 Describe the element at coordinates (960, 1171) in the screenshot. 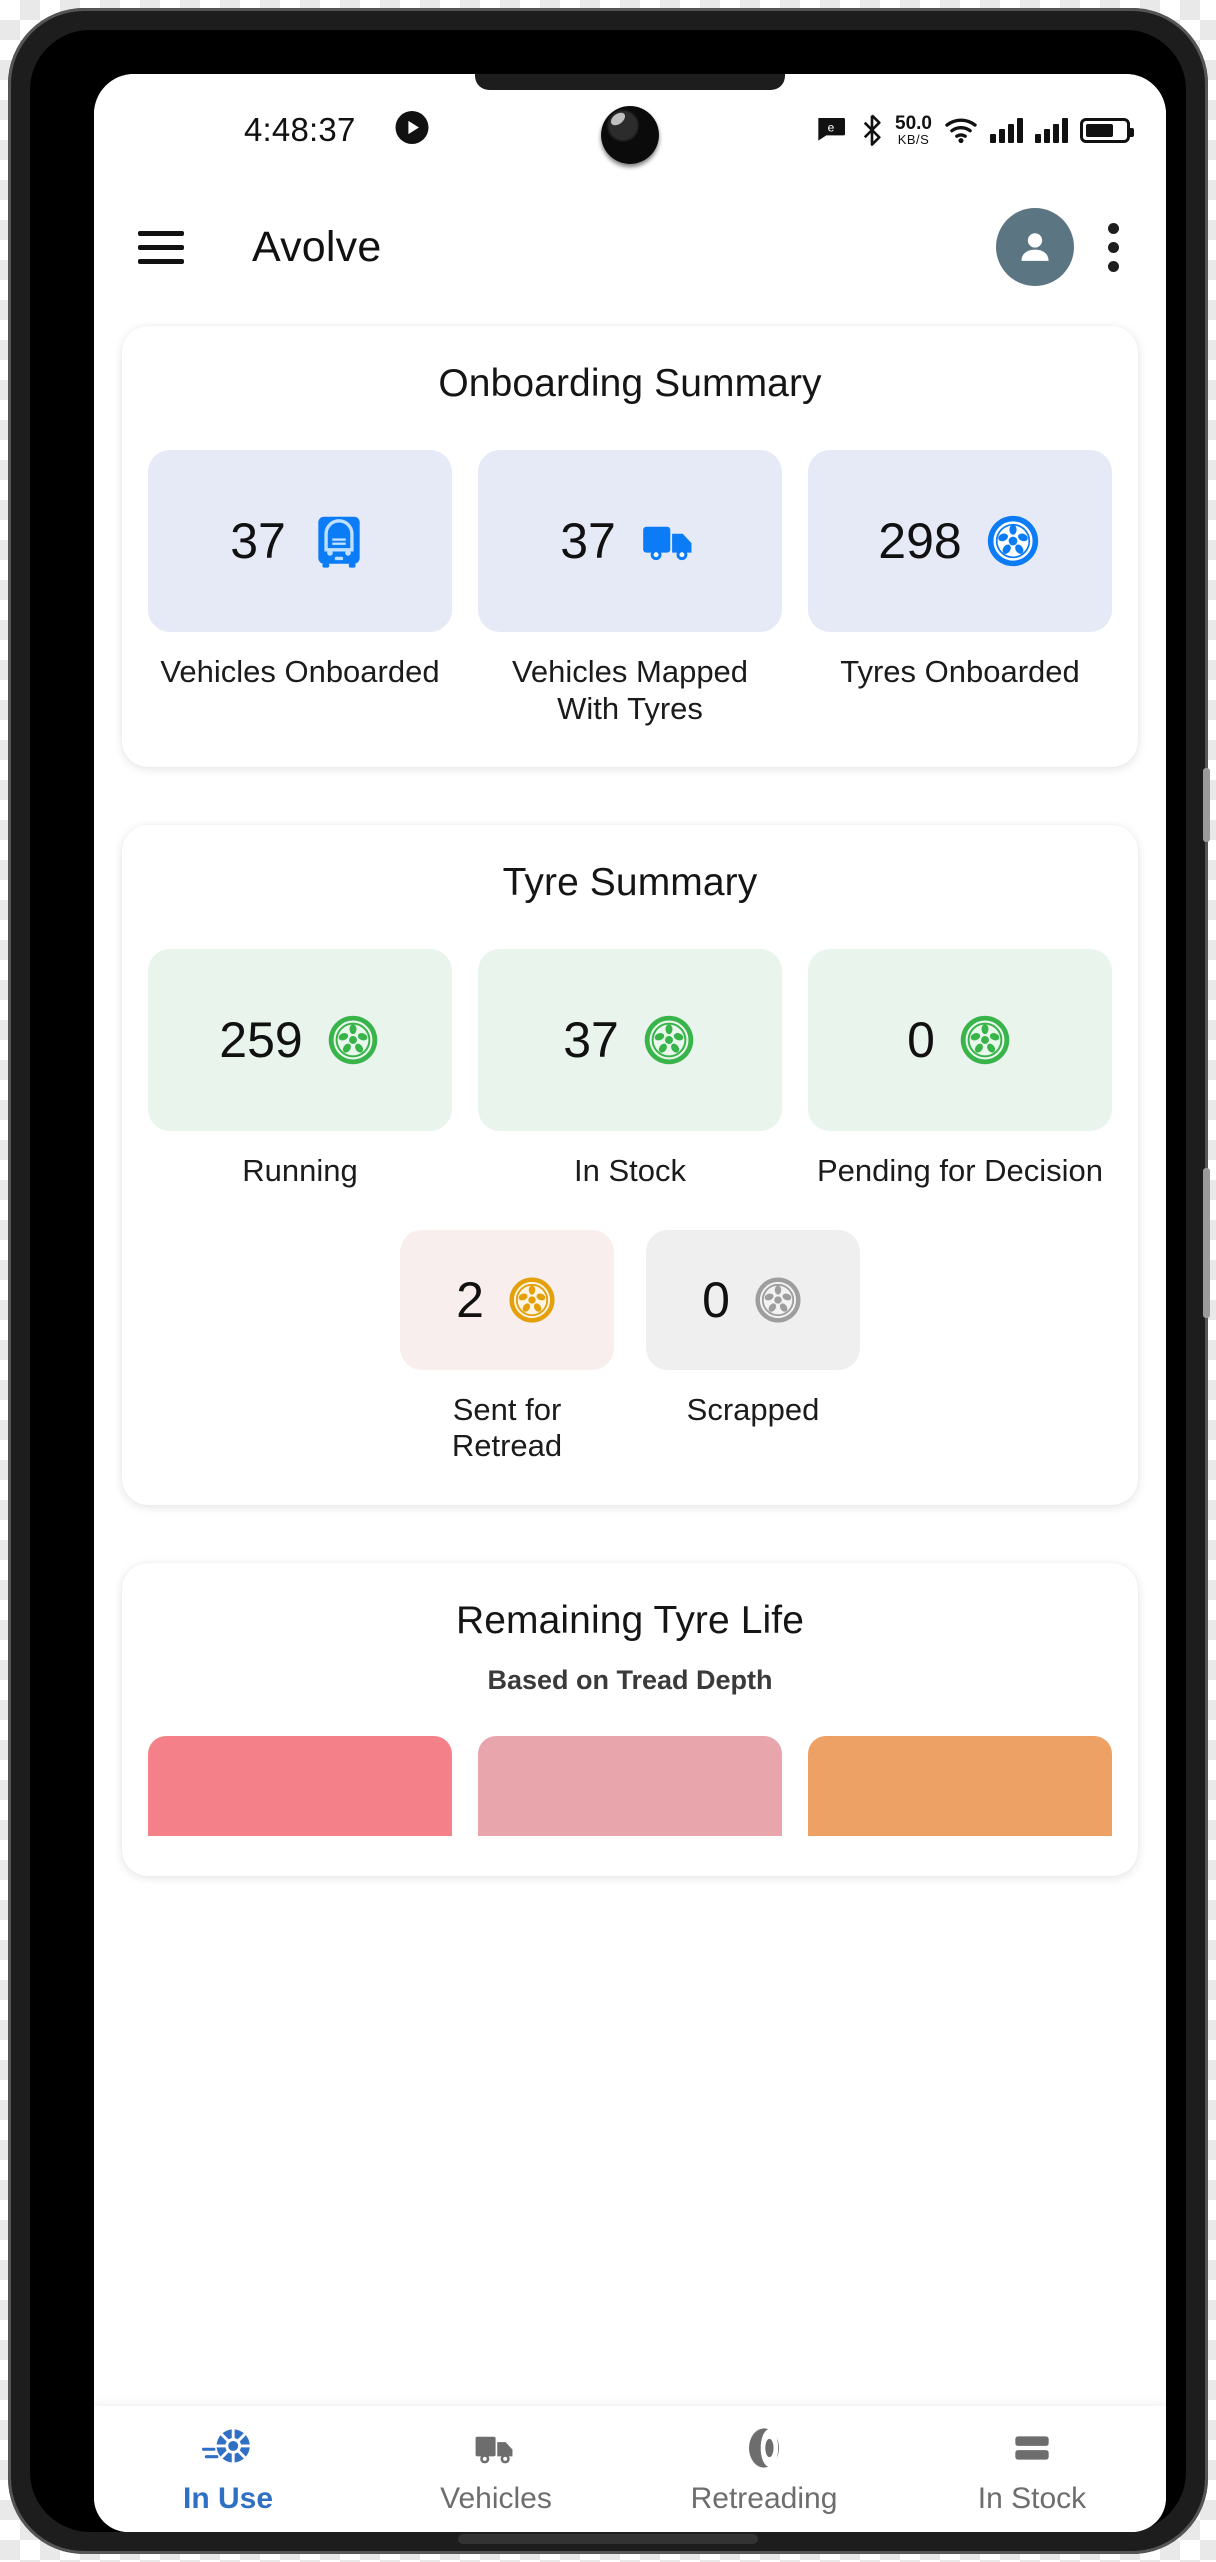

I see `stat-label: Pending for Decision` at that location.